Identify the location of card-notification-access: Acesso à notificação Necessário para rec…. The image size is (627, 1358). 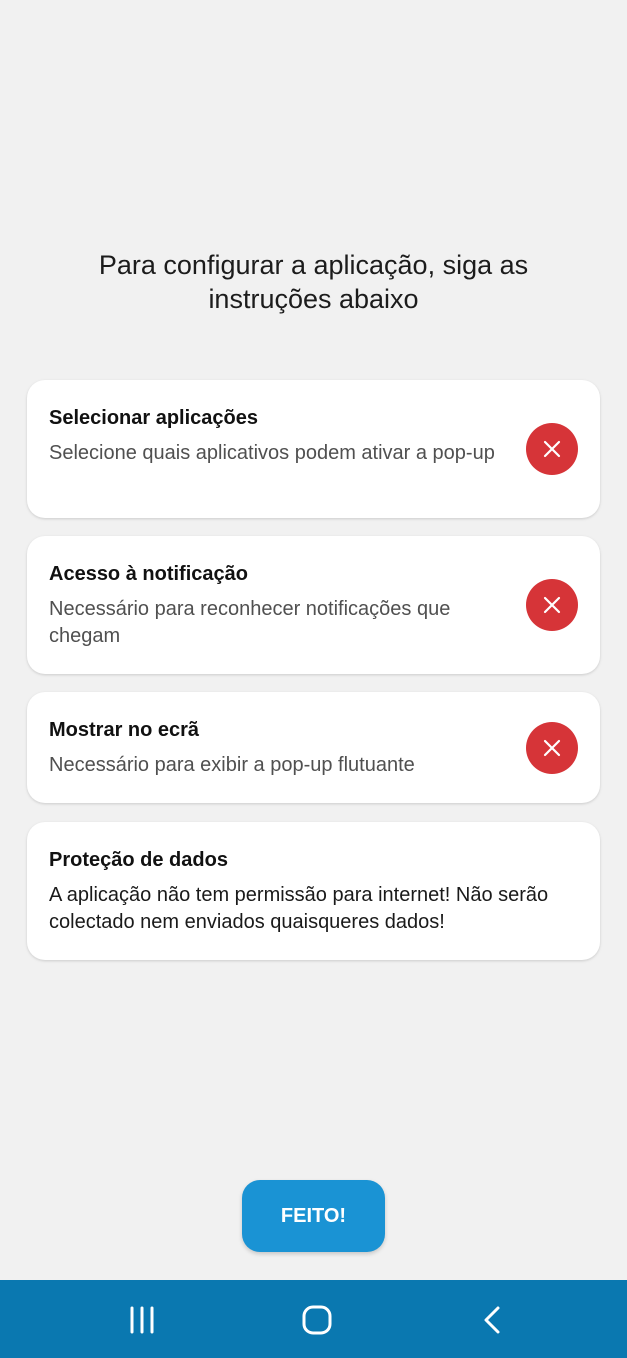
(313, 605).